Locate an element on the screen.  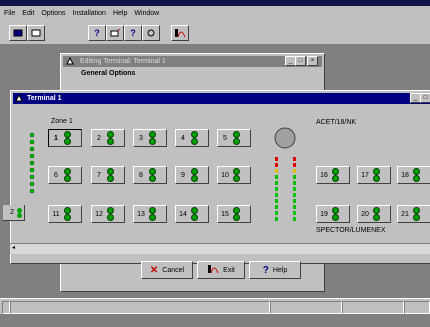
zone-11: 11 is located at coordinates (65, 214).